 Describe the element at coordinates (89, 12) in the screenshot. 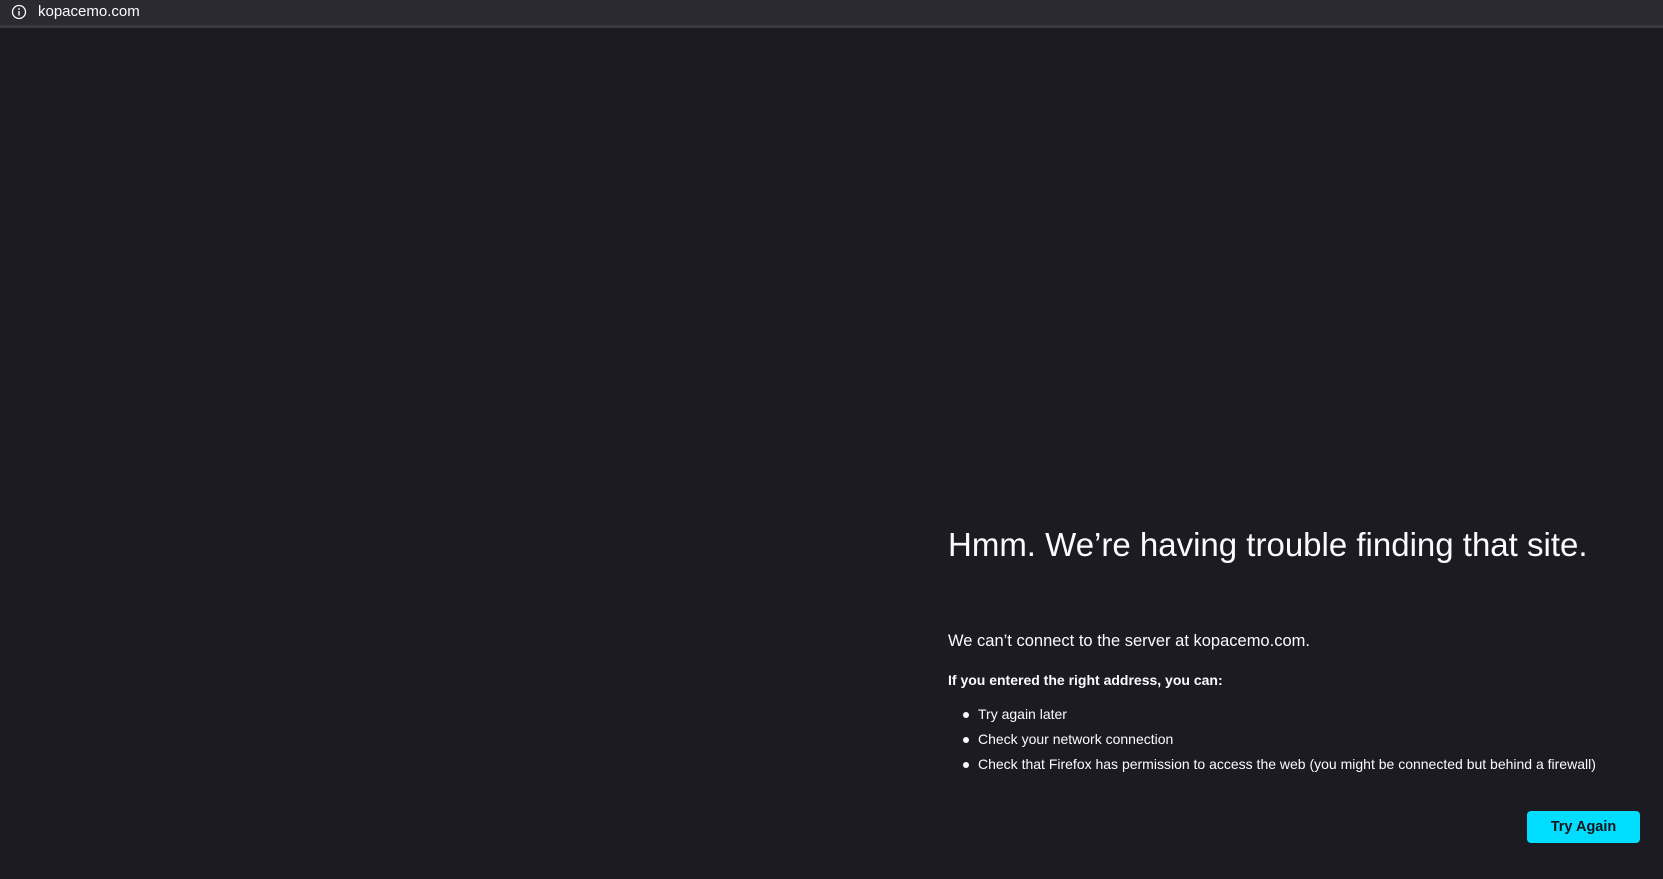

I see `url-text: kopacemo.com` at that location.